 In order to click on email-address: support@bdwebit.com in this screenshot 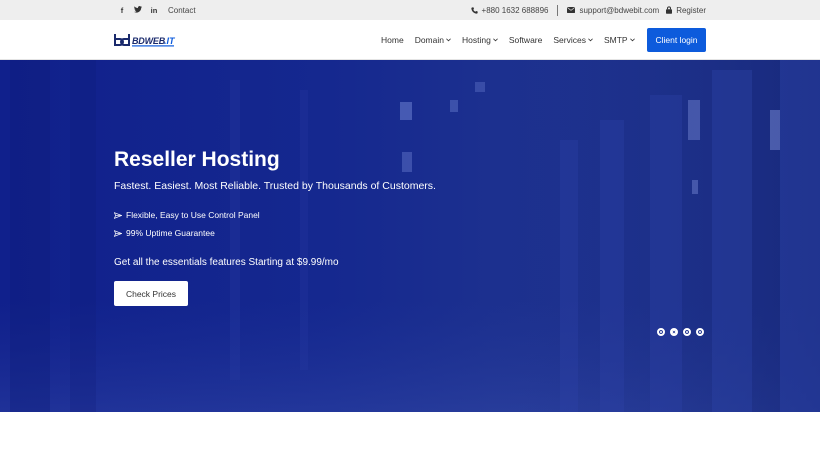, I will do `click(619, 10)`.